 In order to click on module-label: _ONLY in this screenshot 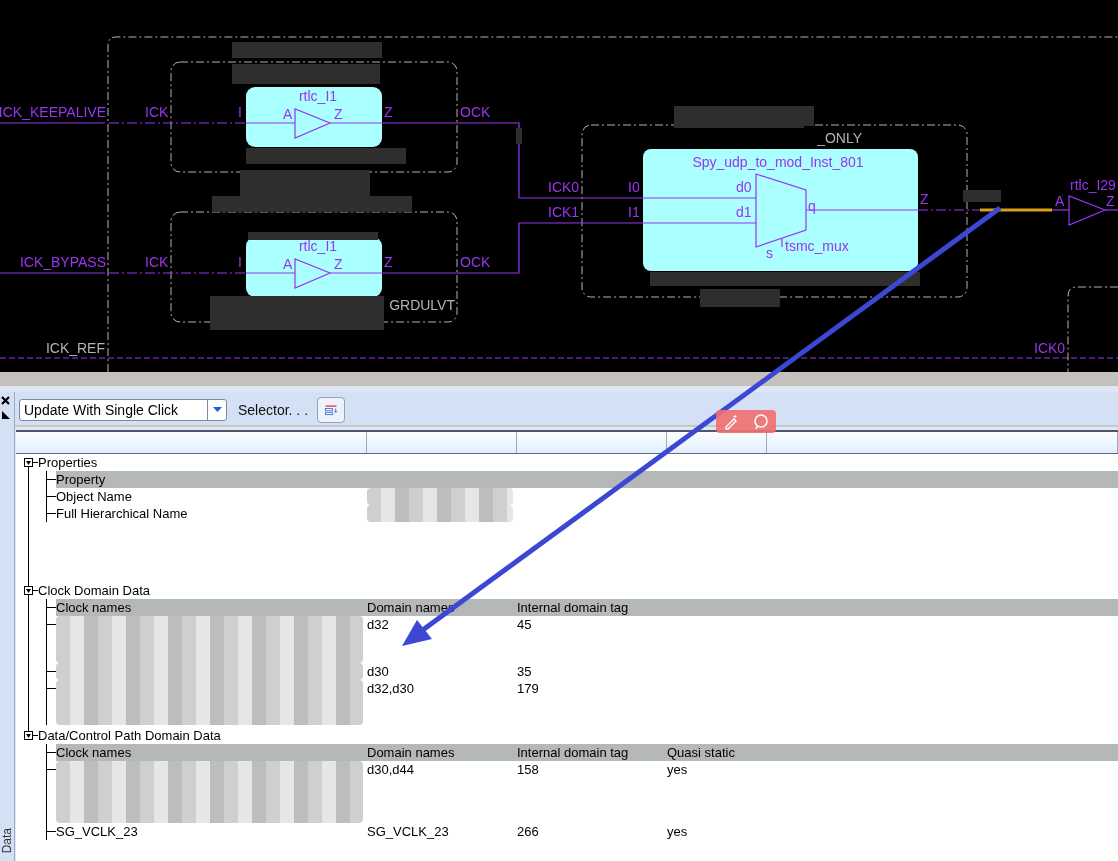, I will do `click(839, 138)`.